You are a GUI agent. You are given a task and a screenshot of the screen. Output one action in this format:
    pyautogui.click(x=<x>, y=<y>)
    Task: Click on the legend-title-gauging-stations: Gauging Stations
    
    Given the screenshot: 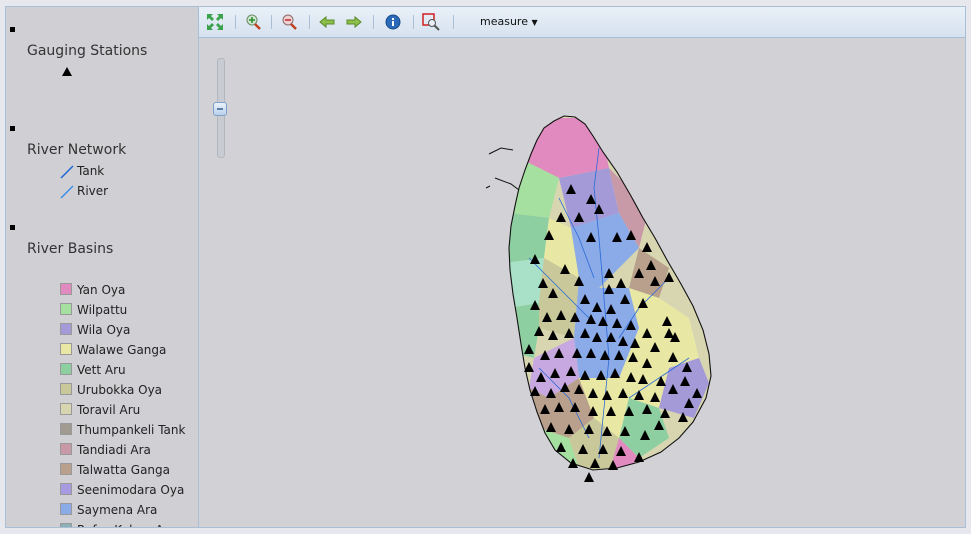 What is the action you would take?
    pyautogui.click(x=87, y=51)
    